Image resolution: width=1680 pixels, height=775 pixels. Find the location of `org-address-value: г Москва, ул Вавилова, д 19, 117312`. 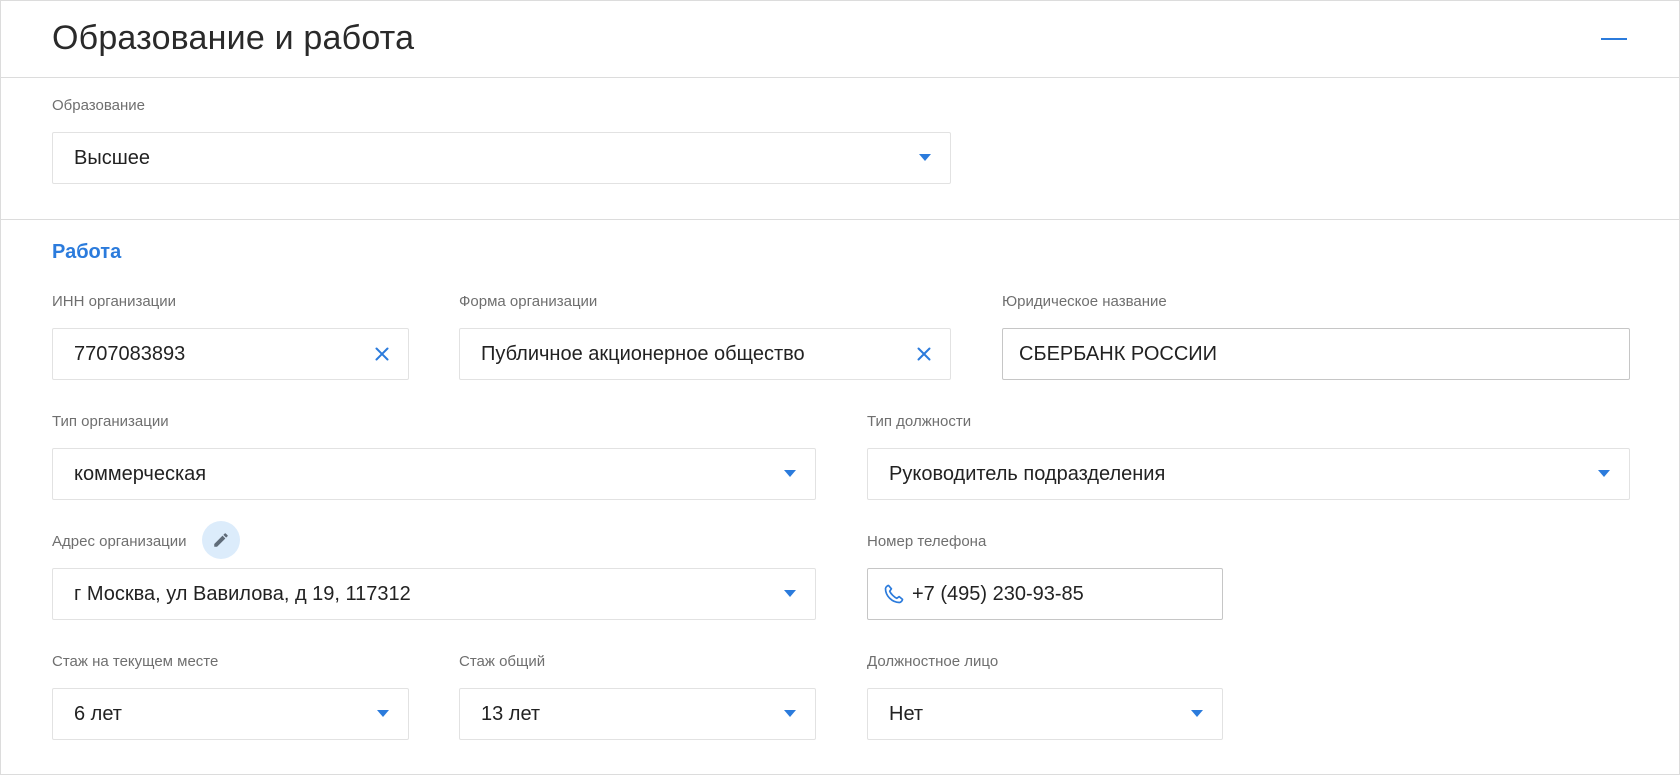

org-address-value: г Москва, ул Вавилова, д 19, 117312 is located at coordinates (242, 594).